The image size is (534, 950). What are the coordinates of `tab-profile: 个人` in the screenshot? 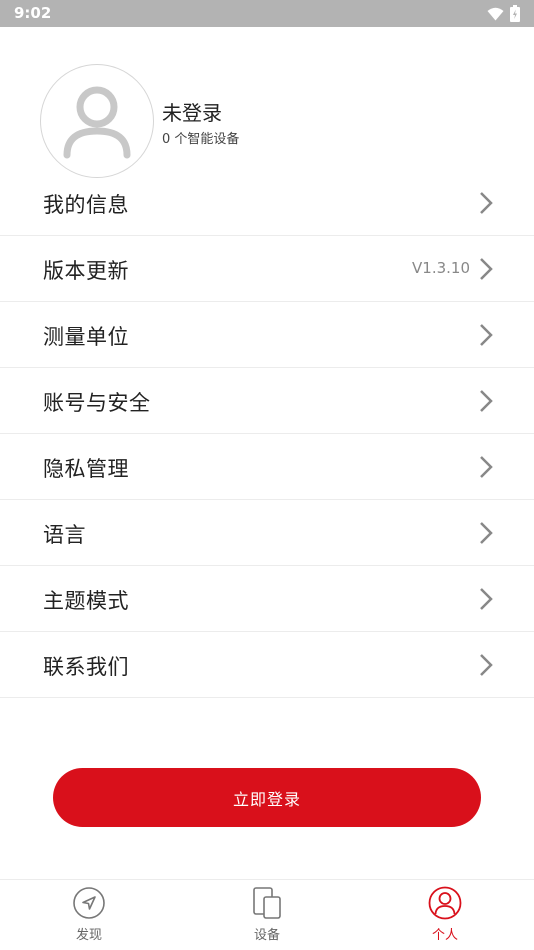 It's located at (445, 916).